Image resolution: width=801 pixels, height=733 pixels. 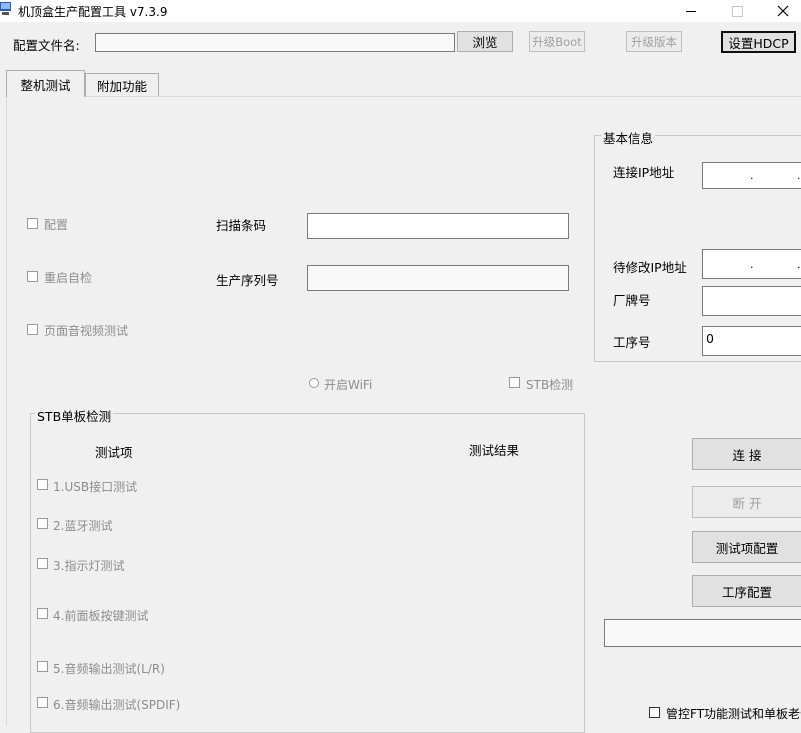 What do you see at coordinates (32, 223) in the screenshot?
I see `config-checkbox` at bounding box center [32, 223].